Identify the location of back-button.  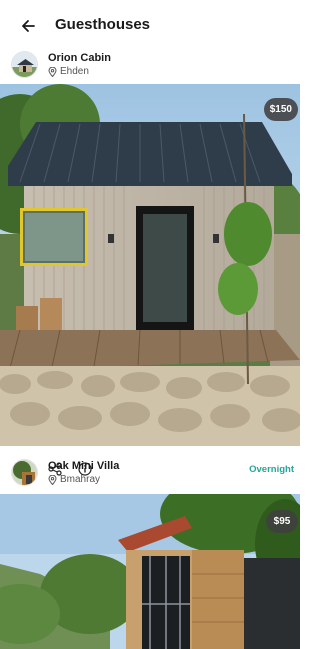
(28, 26).